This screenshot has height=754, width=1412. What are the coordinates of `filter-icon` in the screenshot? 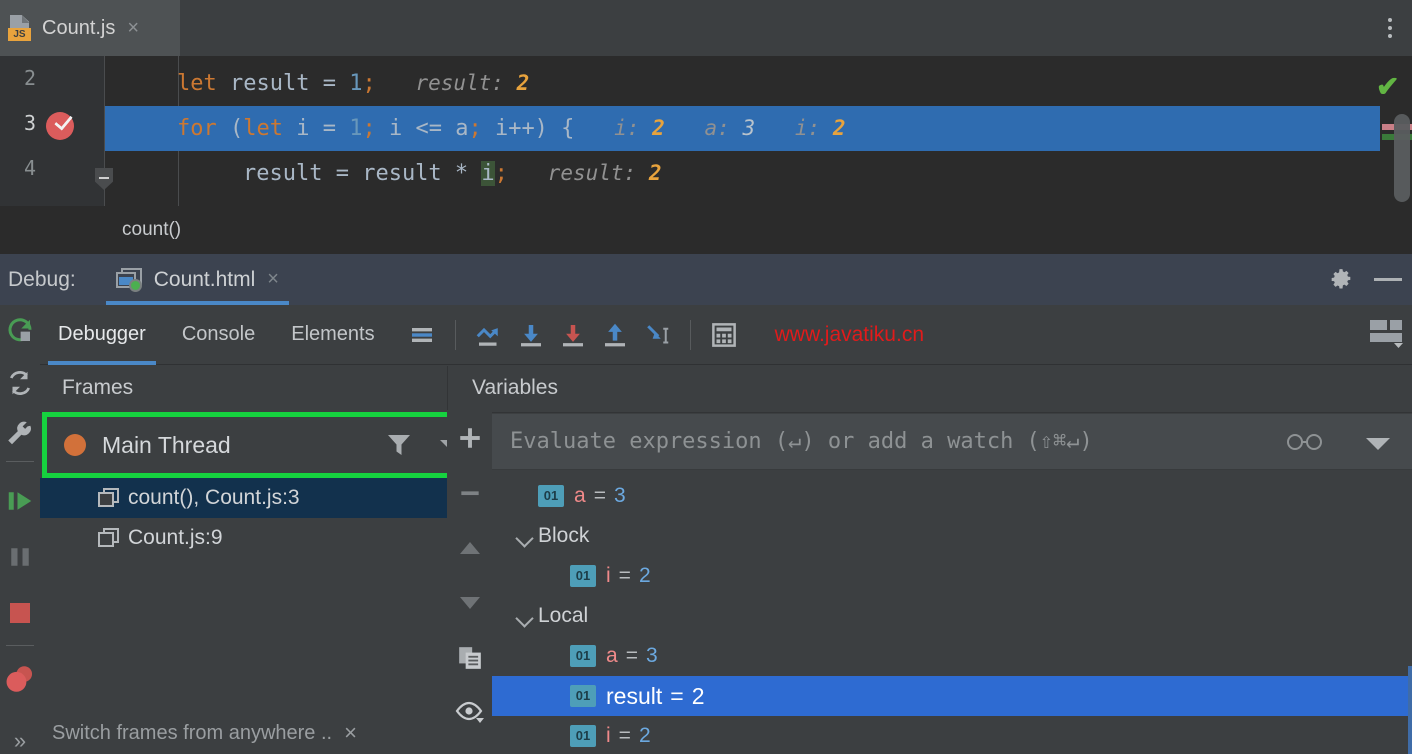 It's located at (399, 445).